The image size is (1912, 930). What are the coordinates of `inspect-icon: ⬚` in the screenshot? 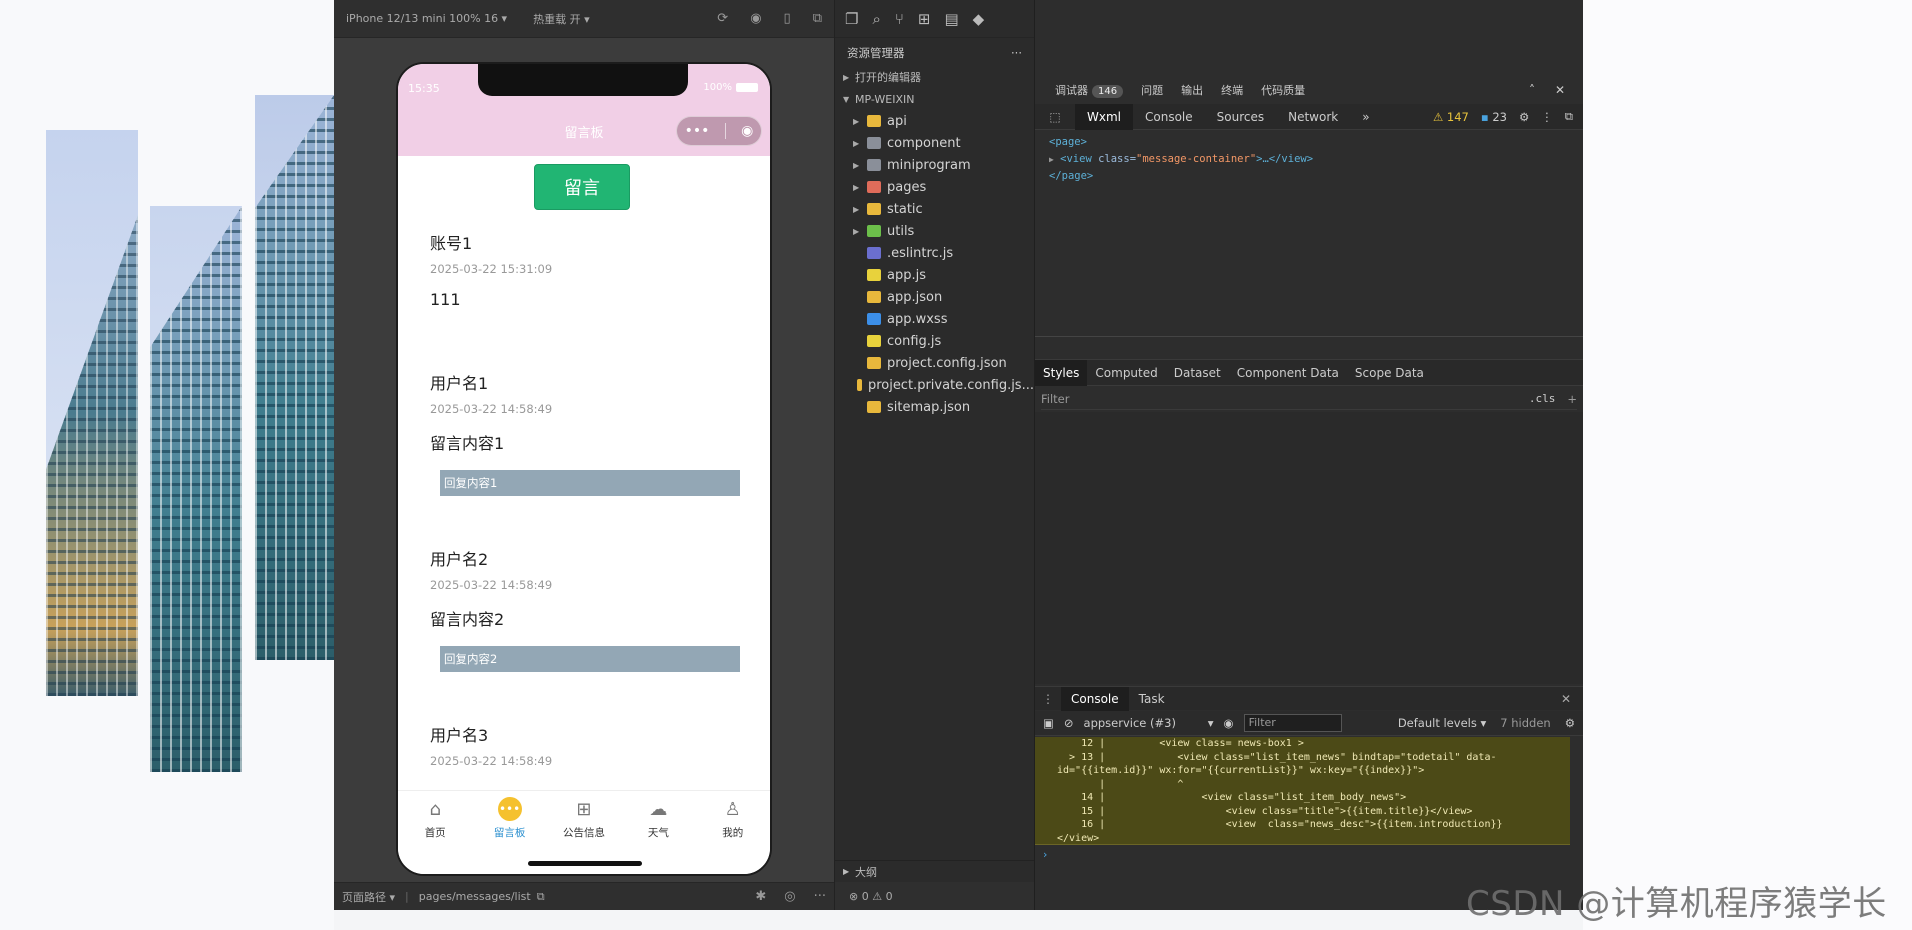 It's located at (1055, 117).